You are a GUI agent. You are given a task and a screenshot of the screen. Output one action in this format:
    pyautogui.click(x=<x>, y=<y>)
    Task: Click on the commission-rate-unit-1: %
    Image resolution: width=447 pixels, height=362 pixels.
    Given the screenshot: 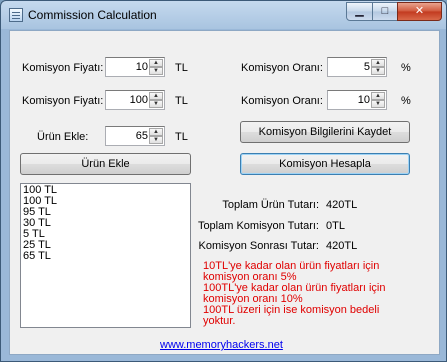 What is the action you would take?
    pyautogui.click(x=406, y=68)
    